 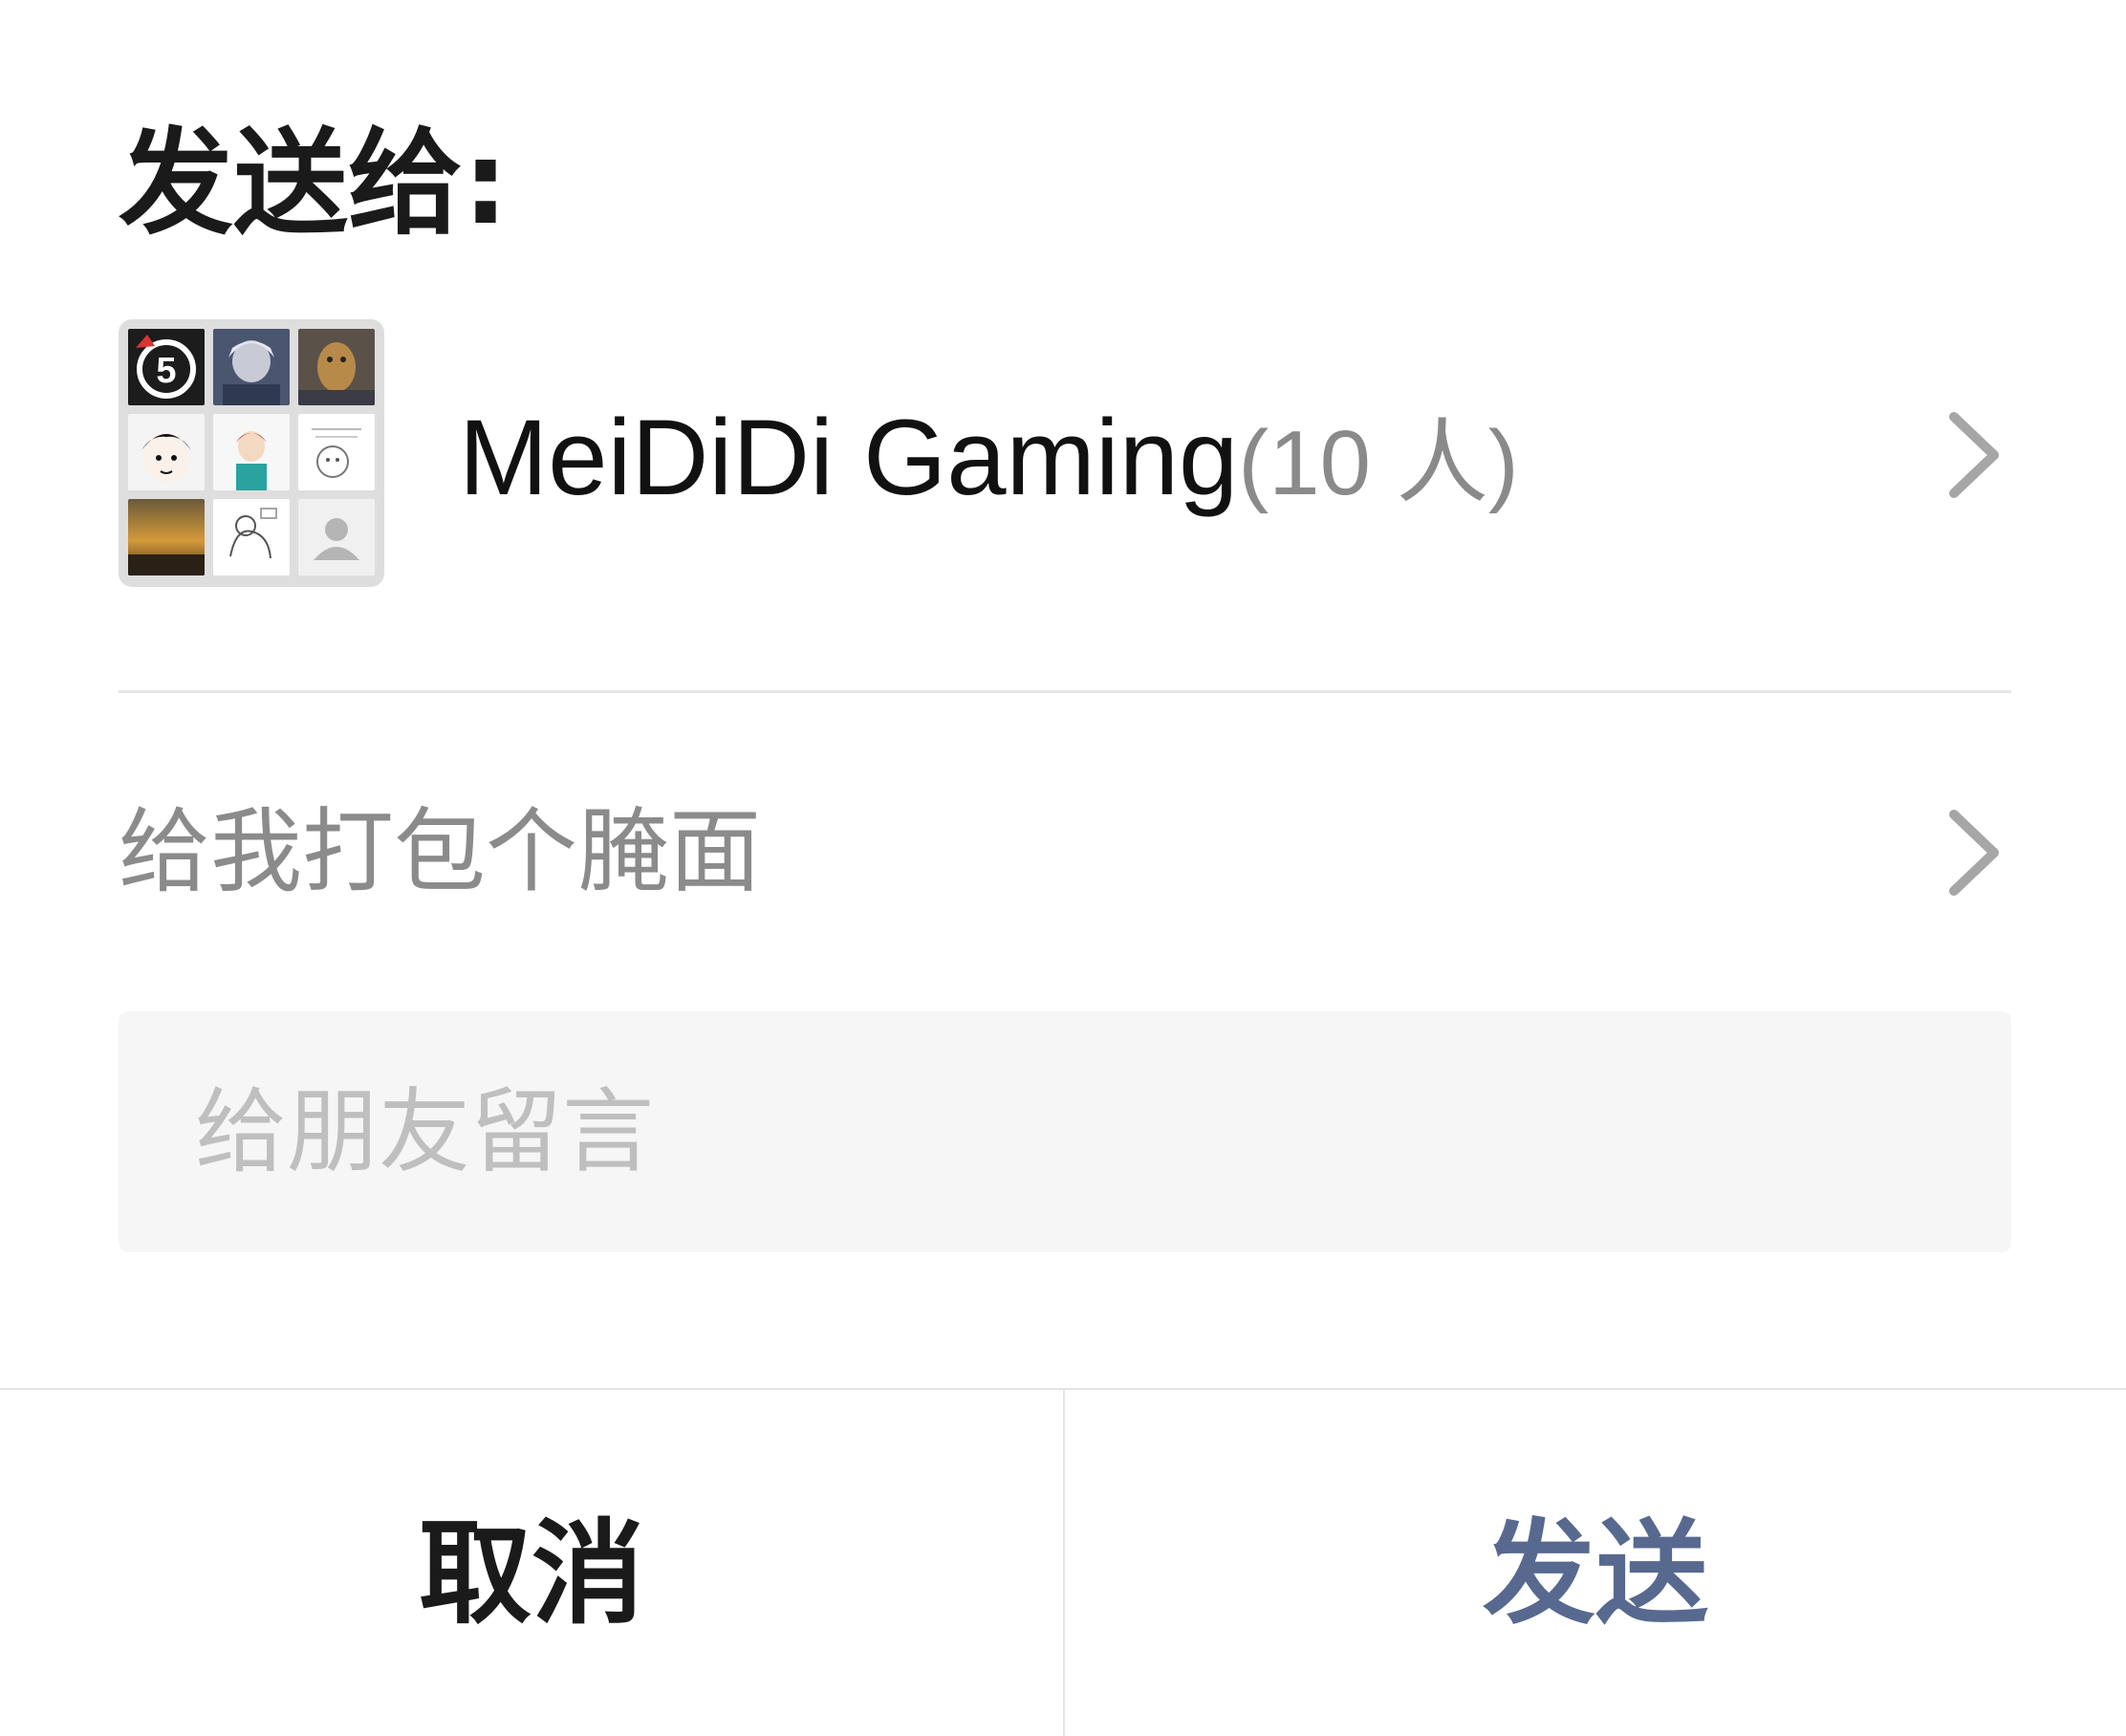 What do you see at coordinates (1065, 852) in the screenshot?
I see `shared-content-row: 给我打包个腌面` at bounding box center [1065, 852].